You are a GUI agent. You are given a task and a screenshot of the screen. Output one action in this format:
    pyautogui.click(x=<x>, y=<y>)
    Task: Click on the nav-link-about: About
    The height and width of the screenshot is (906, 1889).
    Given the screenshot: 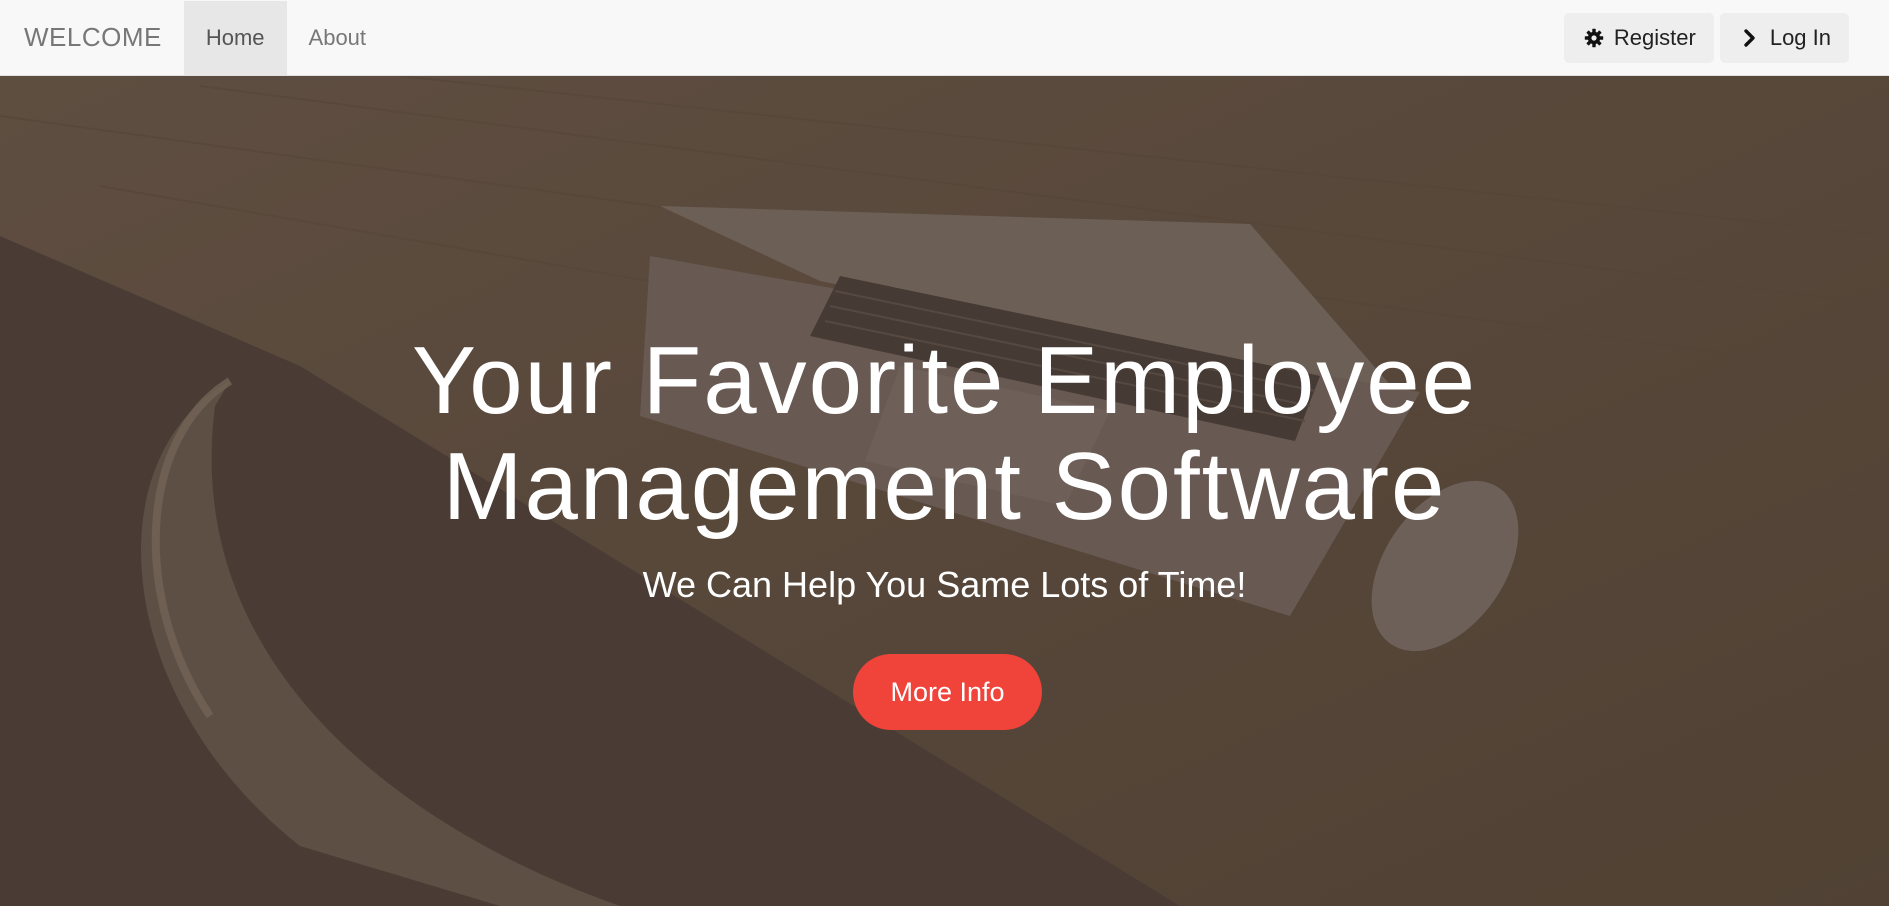 What is the action you would take?
    pyautogui.click(x=338, y=38)
    